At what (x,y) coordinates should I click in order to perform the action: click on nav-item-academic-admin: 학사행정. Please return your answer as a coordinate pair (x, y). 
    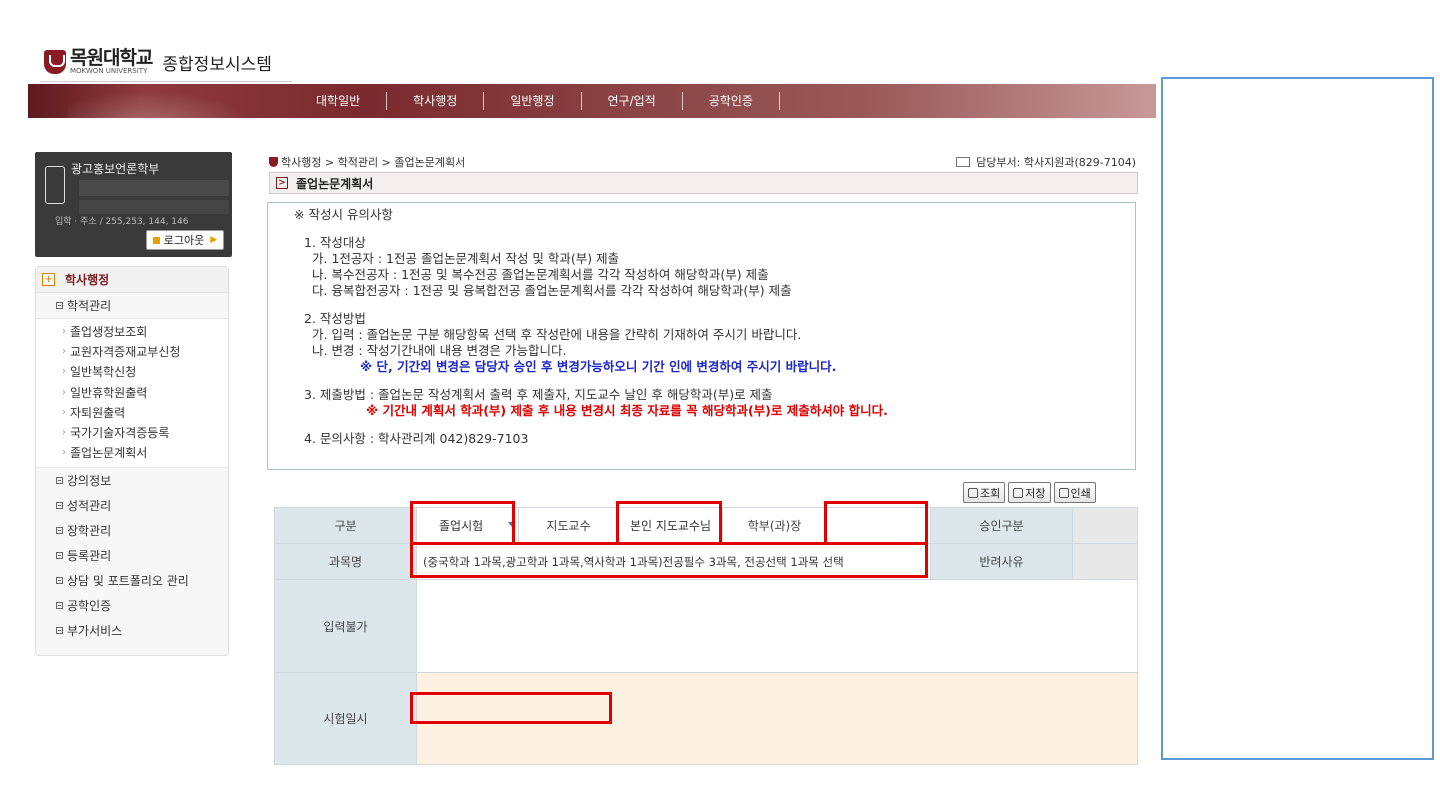
    Looking at the image, I should click on (436, 101).